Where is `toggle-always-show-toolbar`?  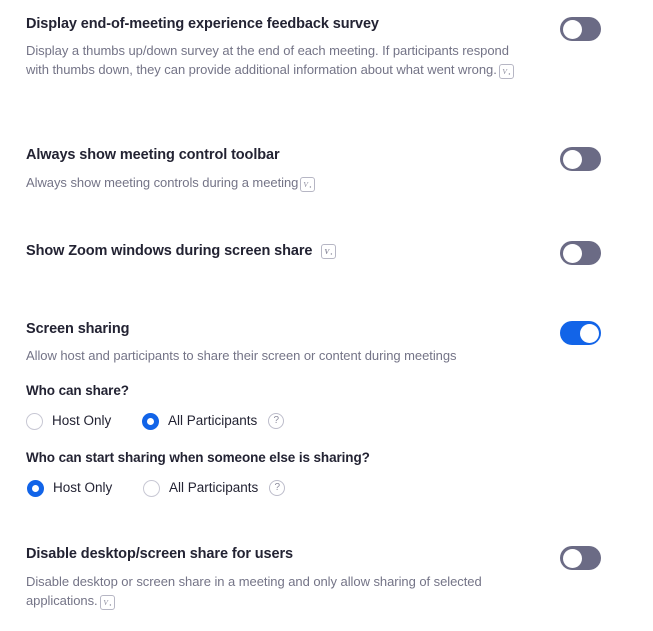
toggle-always-show-toolbar is located at coordinates (580, 159).